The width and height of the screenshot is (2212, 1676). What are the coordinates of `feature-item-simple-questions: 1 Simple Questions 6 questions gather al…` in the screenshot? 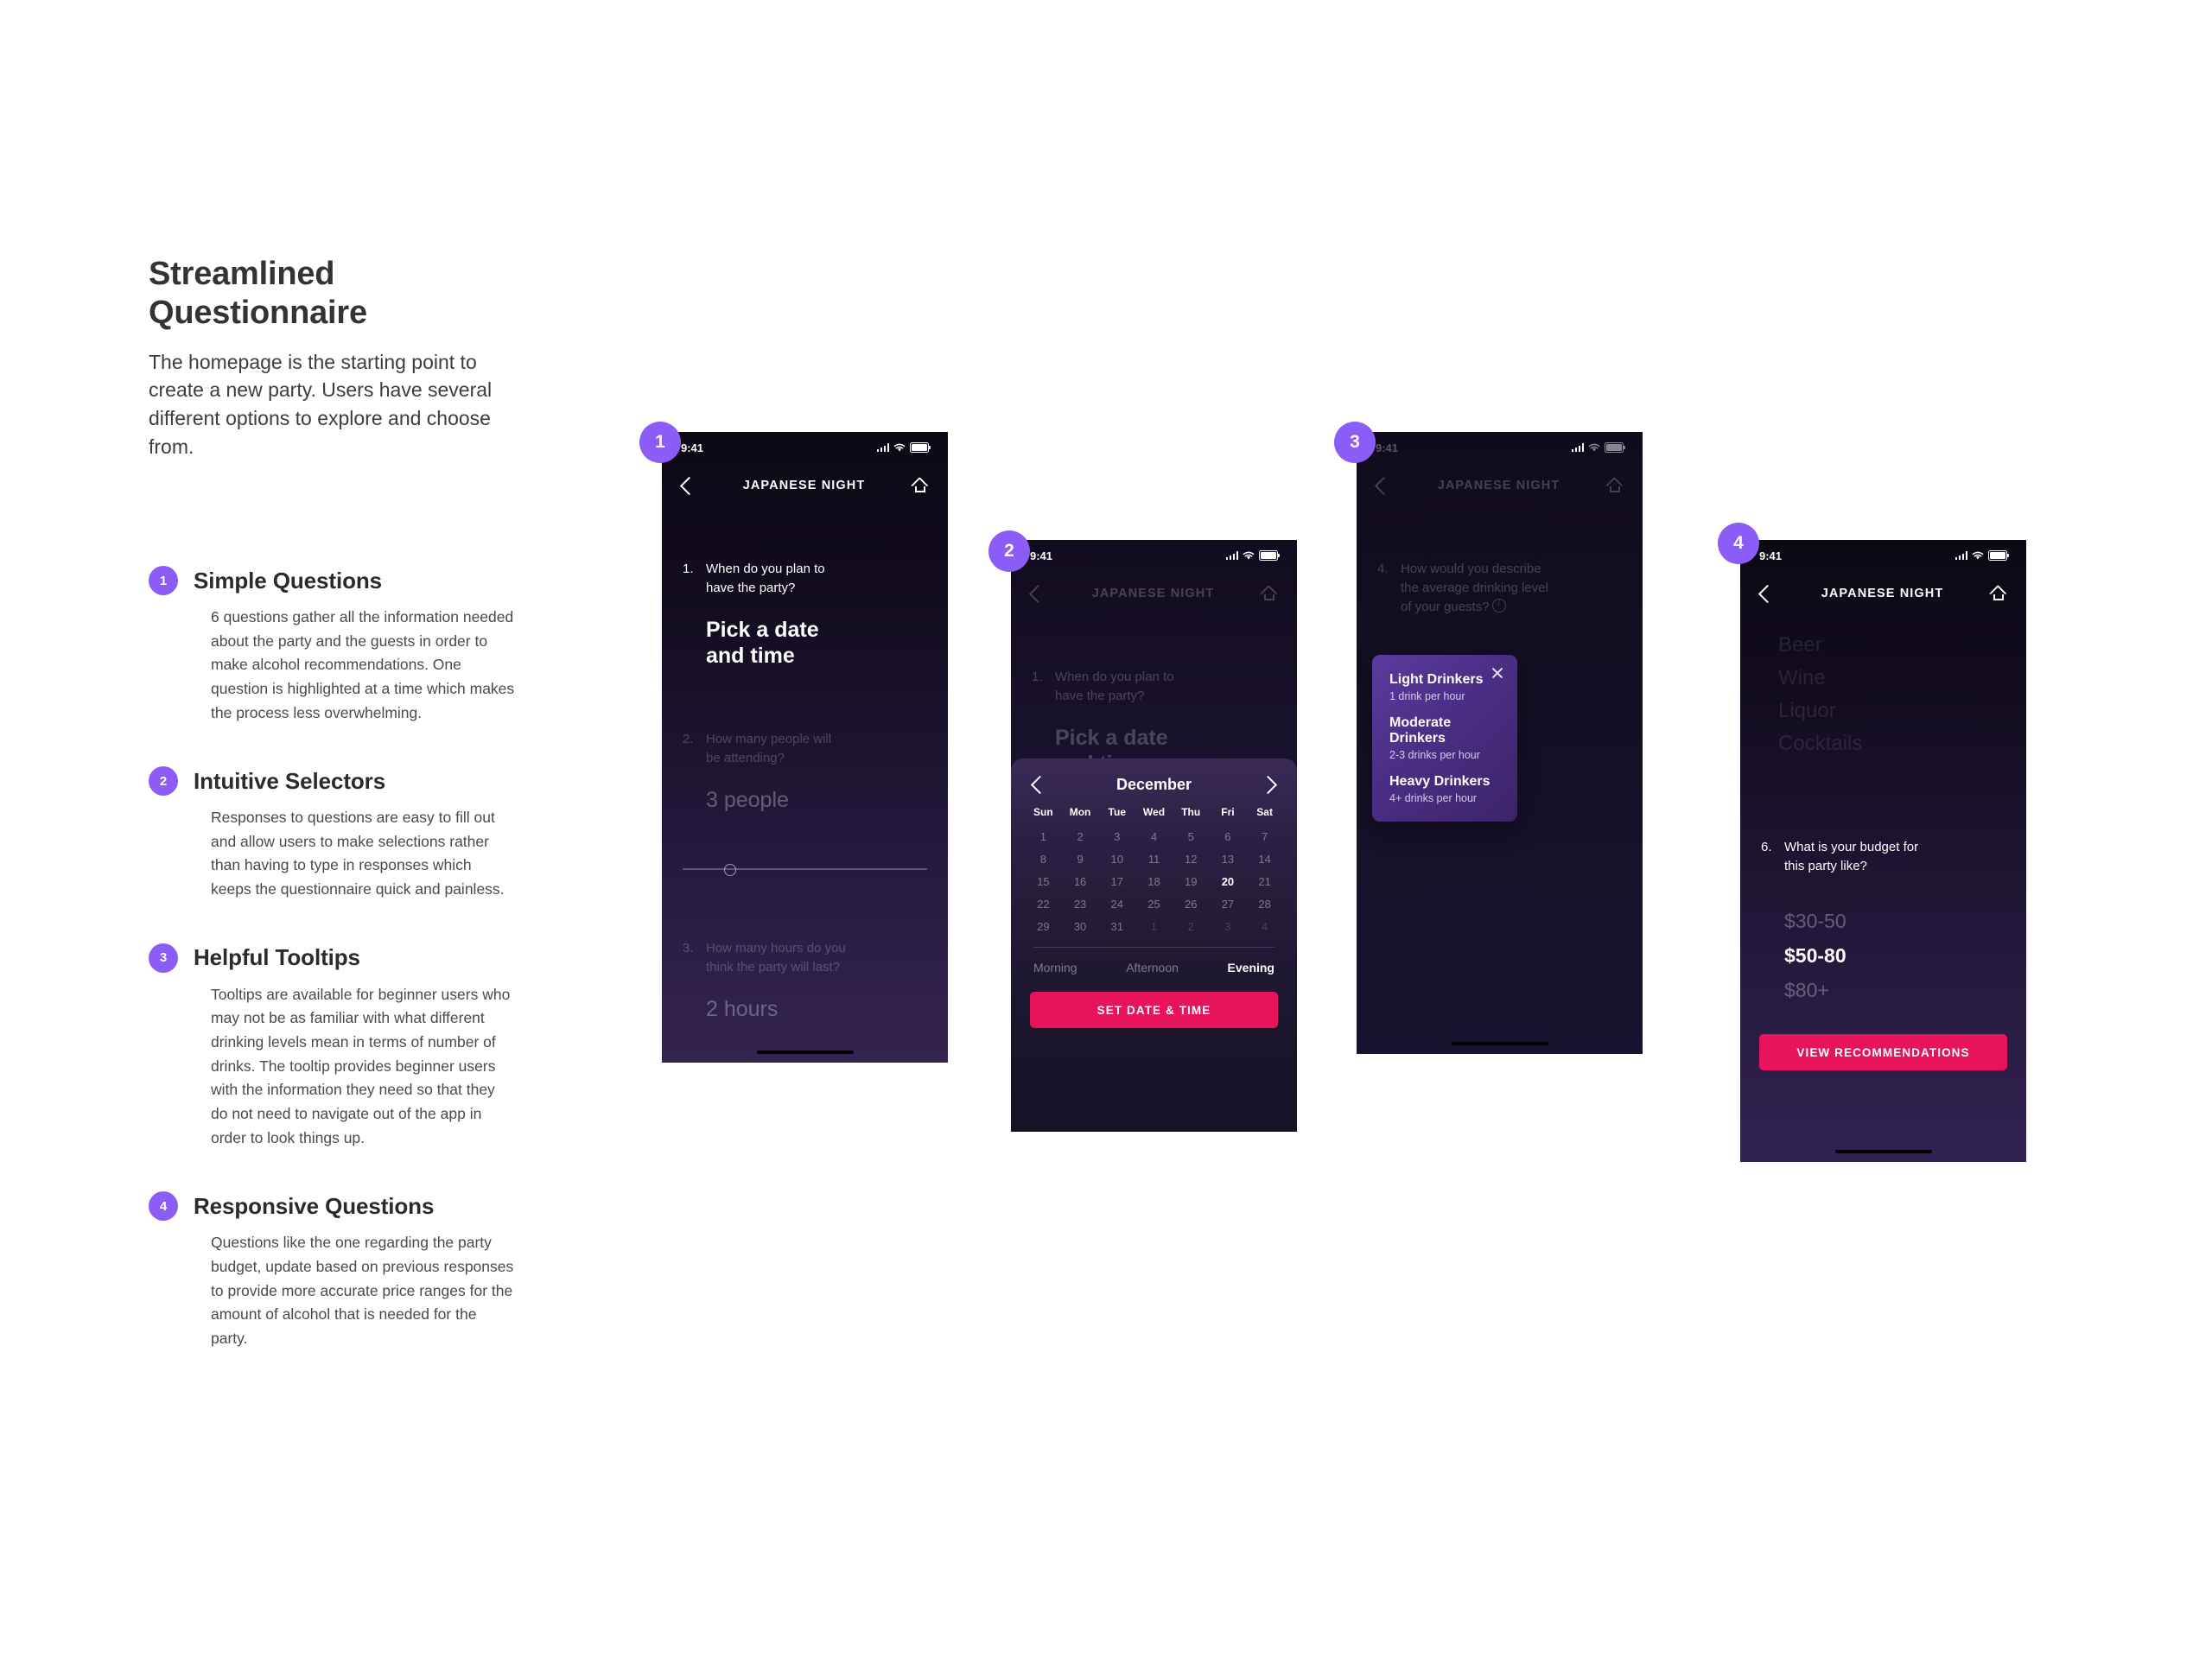 It's located at (339, 645).